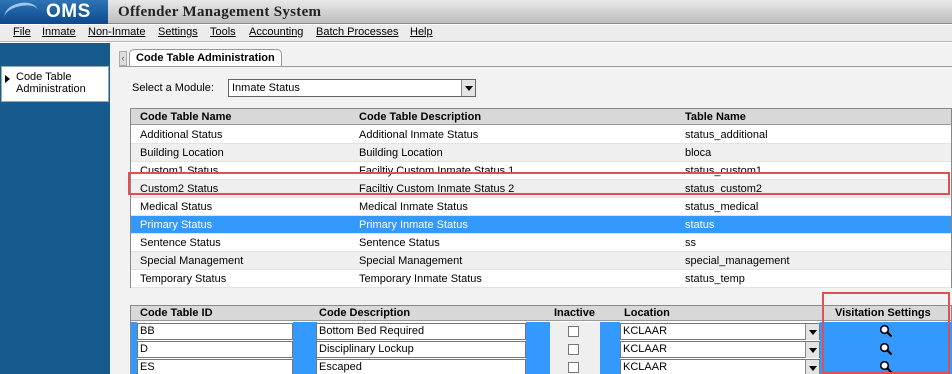  I want to click on cell-table-name: status_temp, so click(715, 279).